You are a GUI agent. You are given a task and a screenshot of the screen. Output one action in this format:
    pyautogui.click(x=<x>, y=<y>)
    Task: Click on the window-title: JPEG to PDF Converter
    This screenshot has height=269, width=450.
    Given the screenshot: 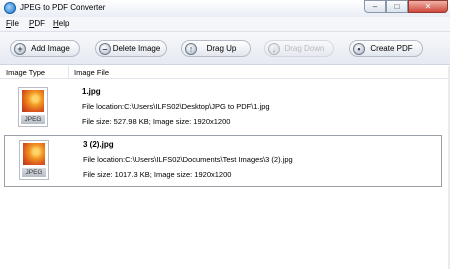 What is the action you would take?
    pyautogui.click(x=63, y=7)
    